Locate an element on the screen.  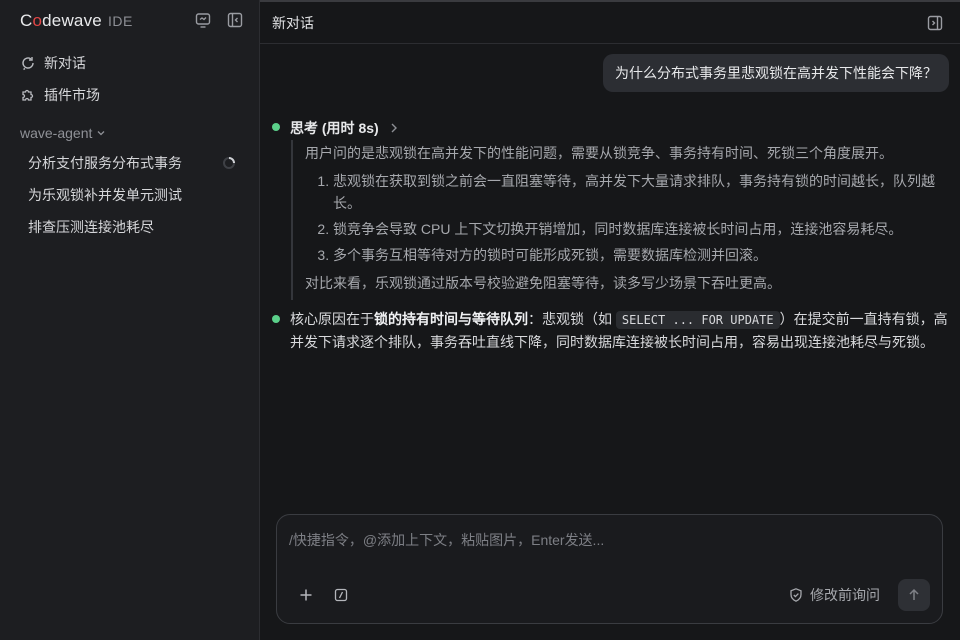
collapse-sidebar-icon is located at coordinates (235, 20).